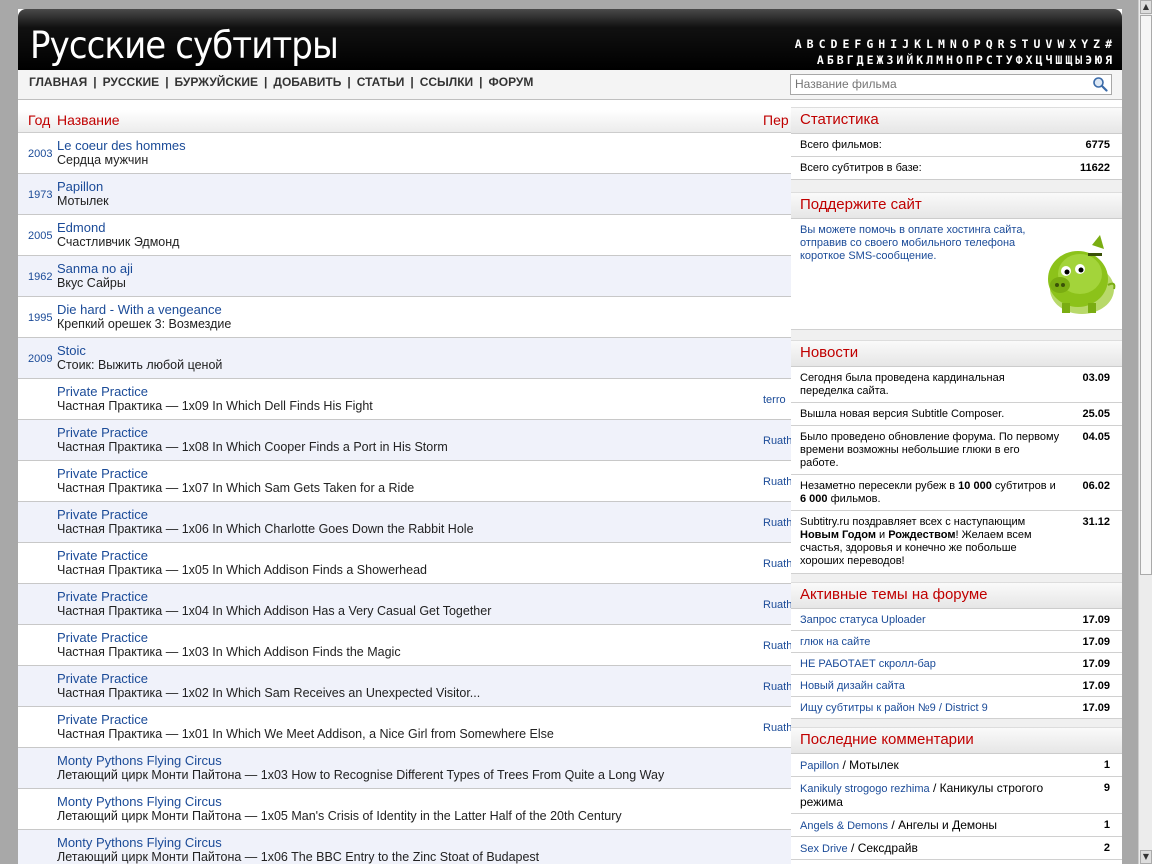 This screenshot has height=864, width=1152. Describe the element at coordinates (40, 277) in the screenshot. I see `row-year: 1962` at that location.